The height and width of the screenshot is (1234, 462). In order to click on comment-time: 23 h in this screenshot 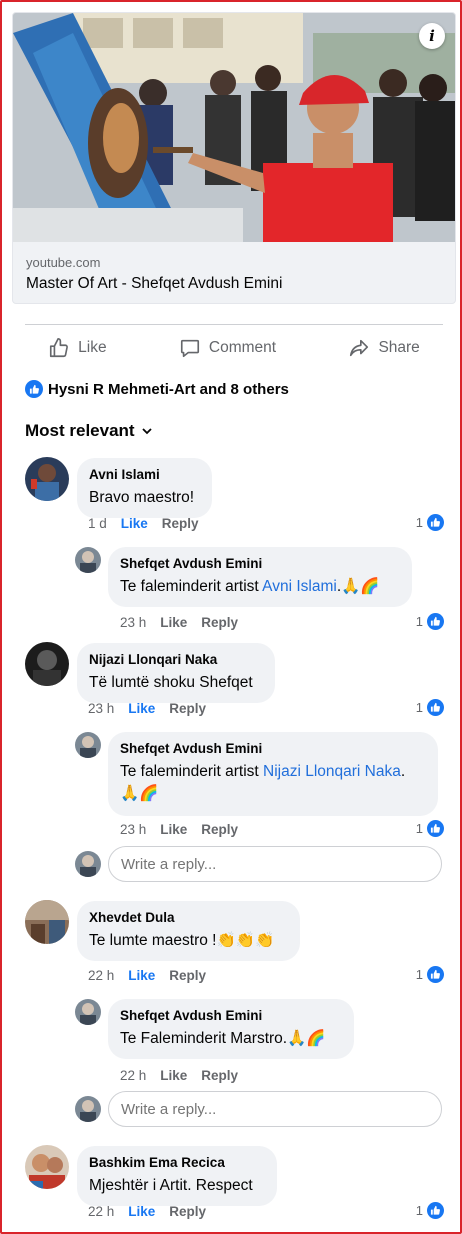, I will do `click(101, 708)`.